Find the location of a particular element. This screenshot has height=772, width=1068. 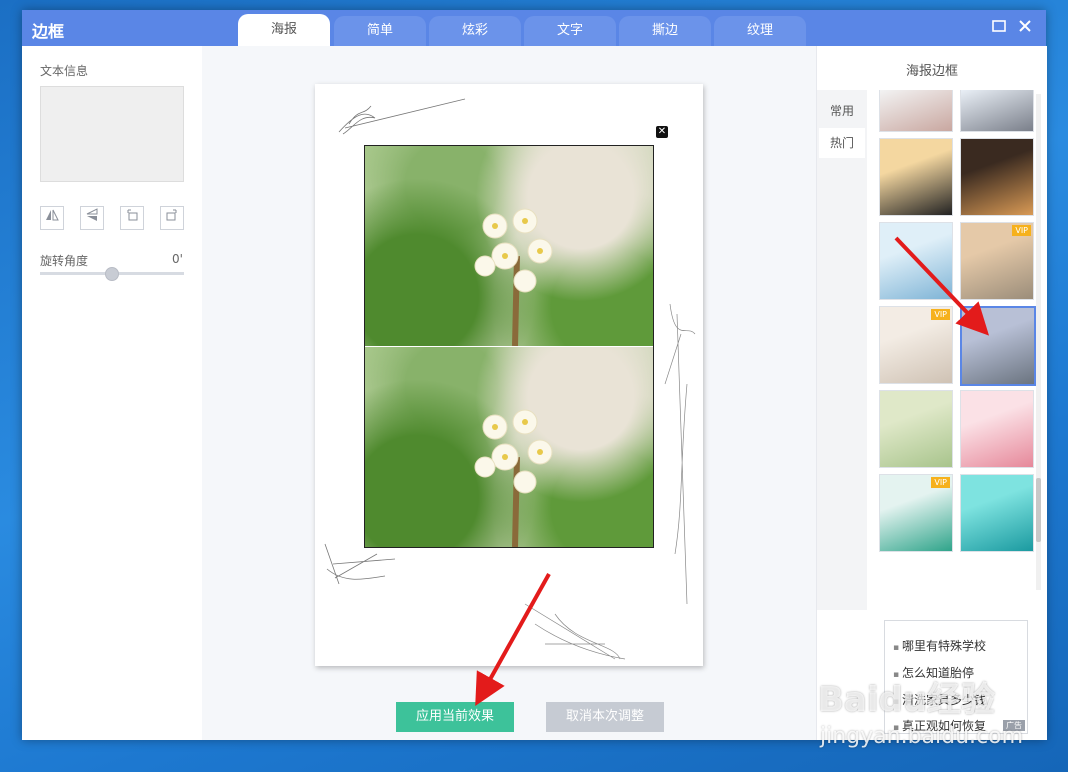

rotate-angle-value: 0' is located at coordinates (177, 259).